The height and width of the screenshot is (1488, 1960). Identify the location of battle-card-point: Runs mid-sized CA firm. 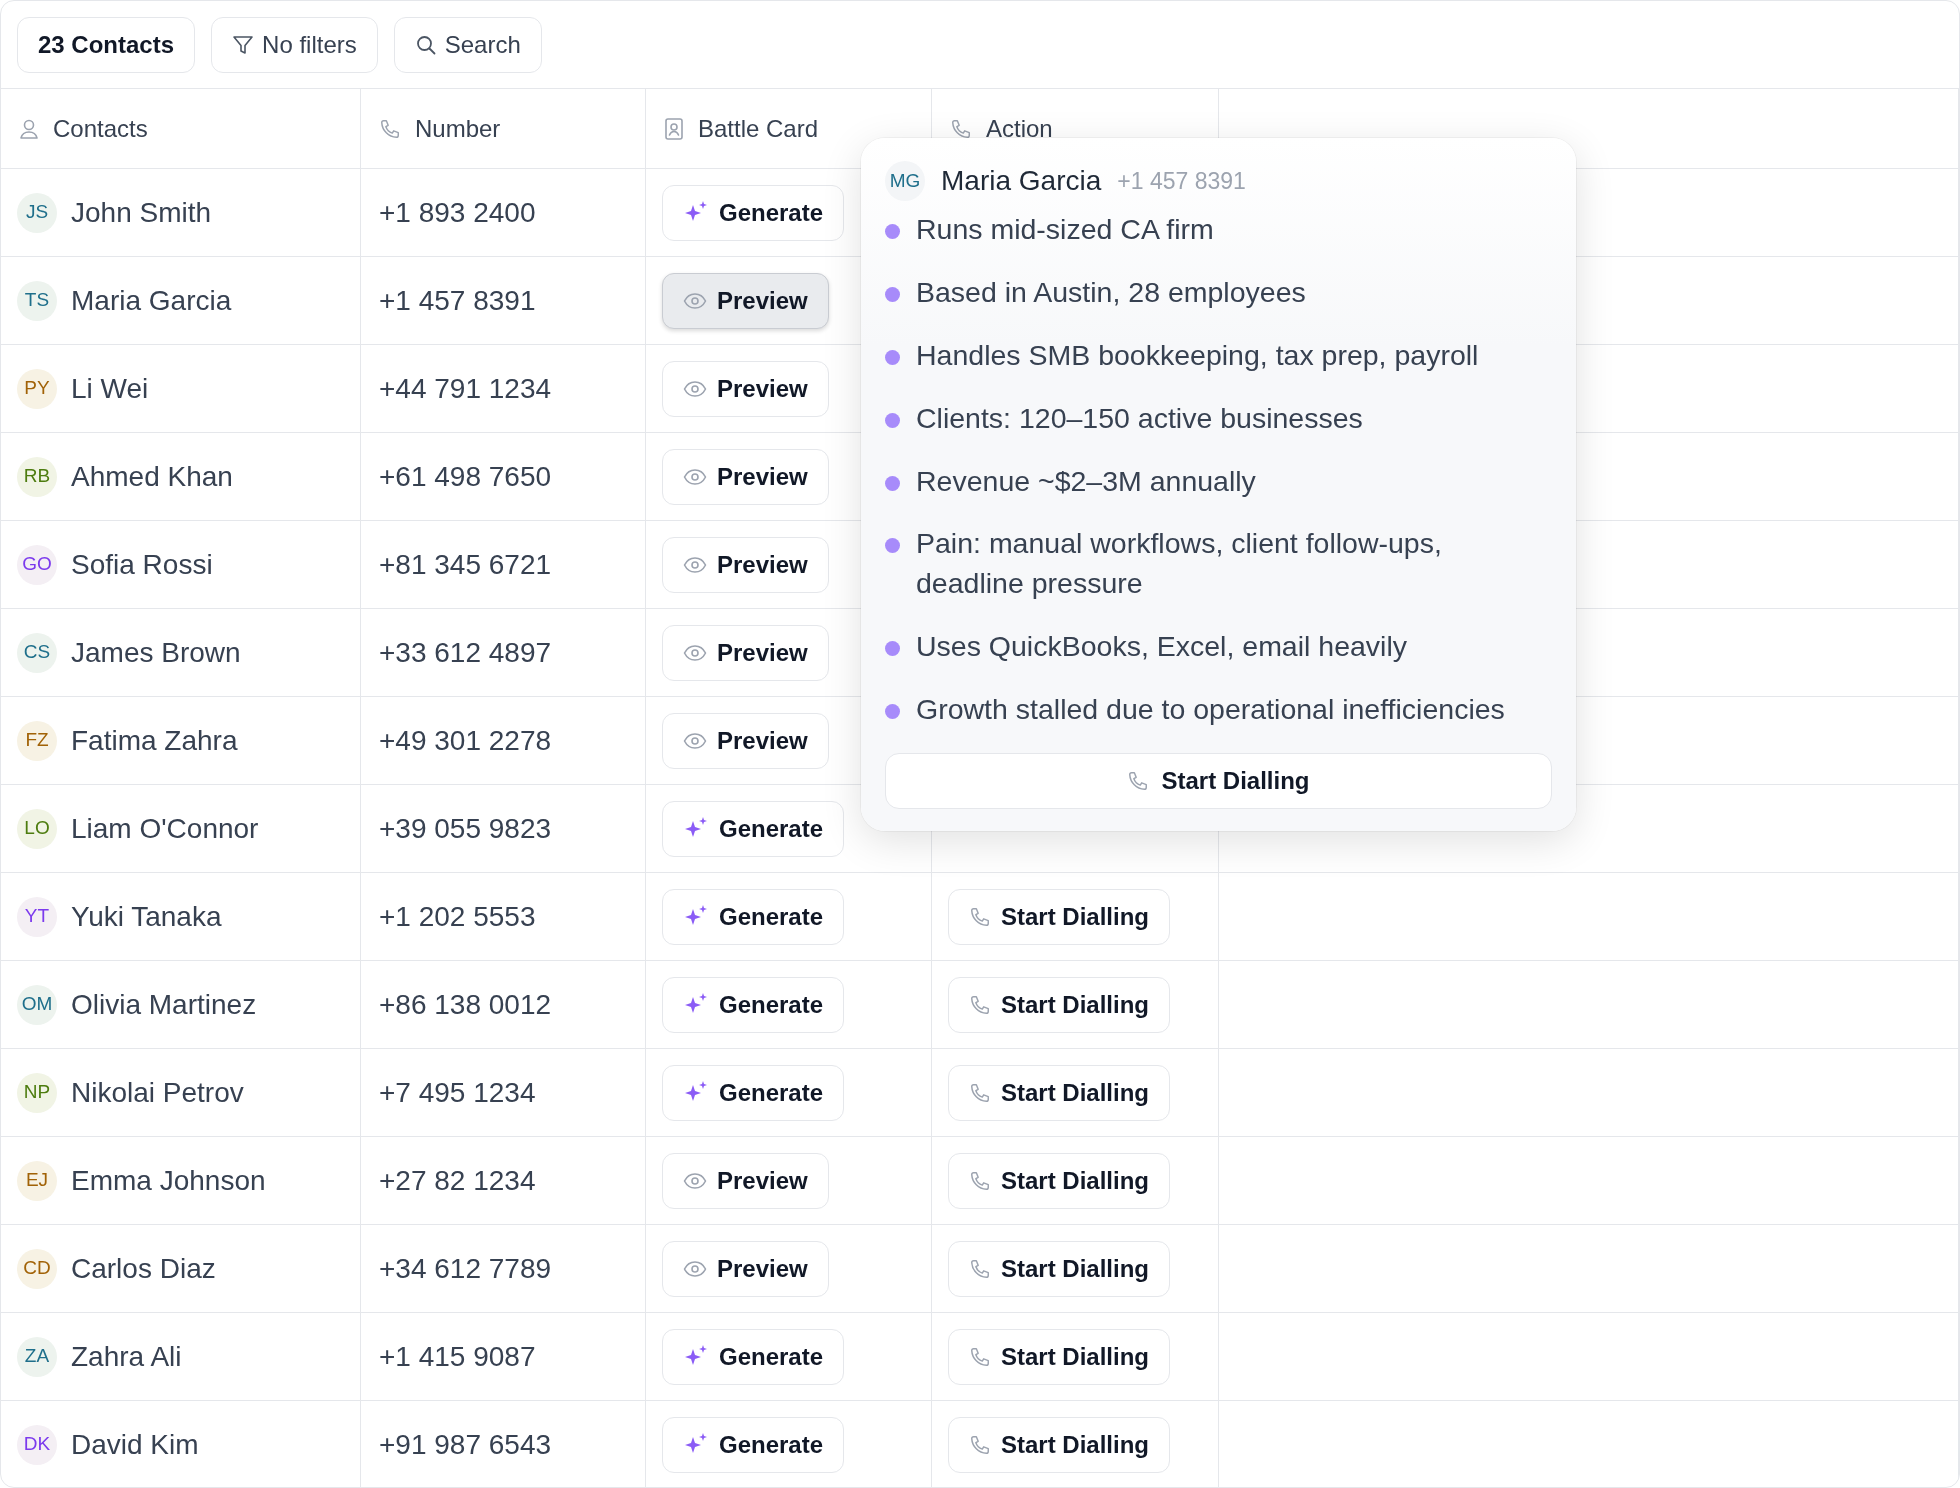
(1065, 229).